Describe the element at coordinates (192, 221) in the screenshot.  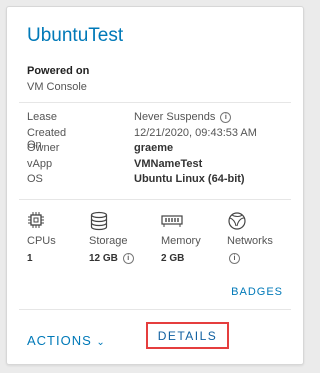
I see `memory-icon` at that location.